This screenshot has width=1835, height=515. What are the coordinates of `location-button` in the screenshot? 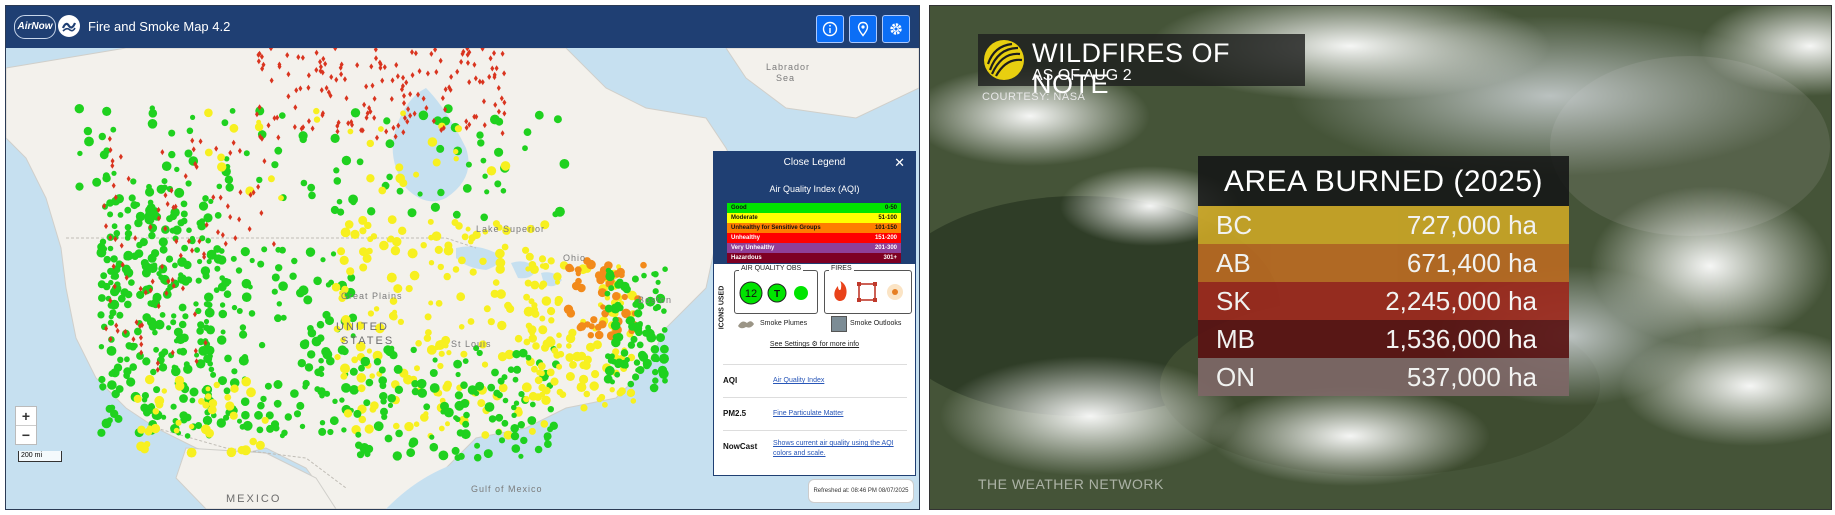 It's located at (863, 29).